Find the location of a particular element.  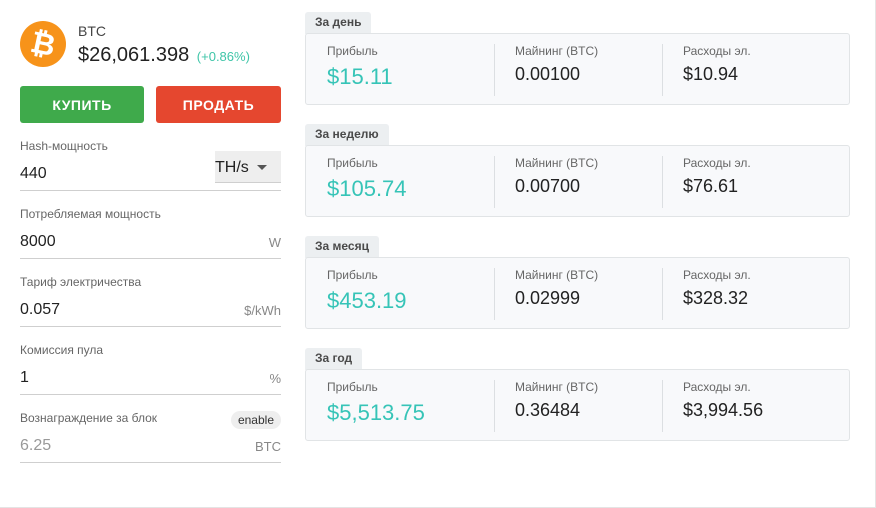

tariff-label: Тариф электричества is located at coordinates (81, 282).